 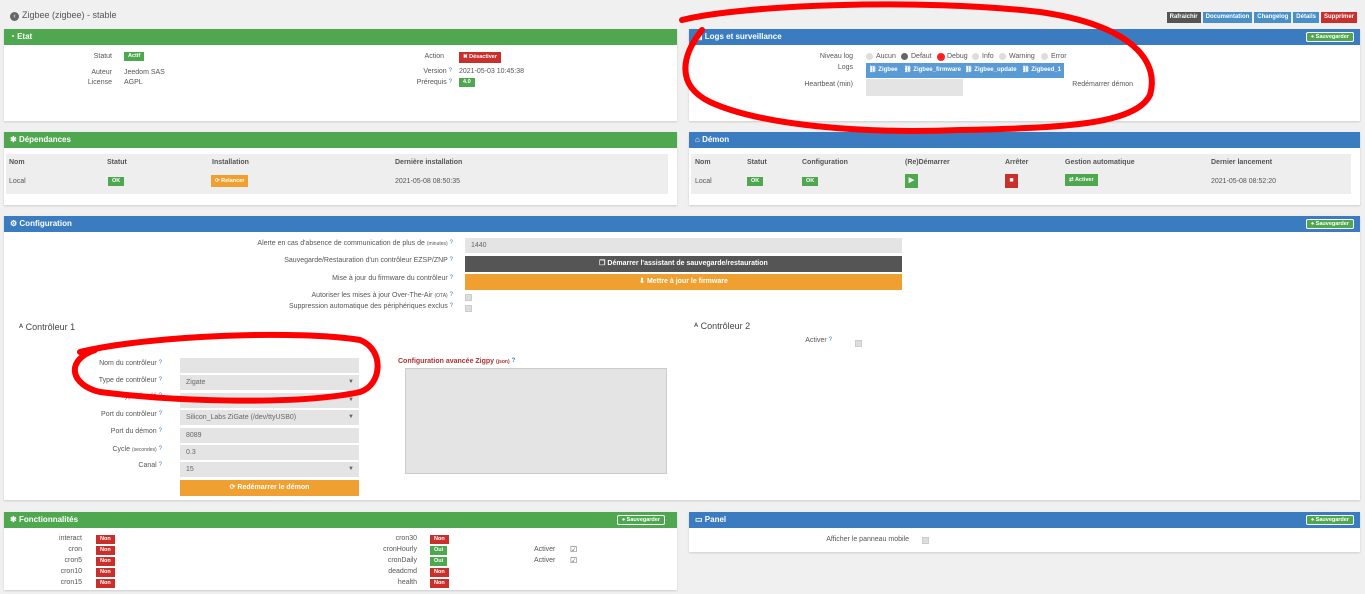 What do you see at coordinates (883, 70) in the screenshot?
I see `log-zigbee-button: ⛓ Zigbee` at bounding box center [883, 70].